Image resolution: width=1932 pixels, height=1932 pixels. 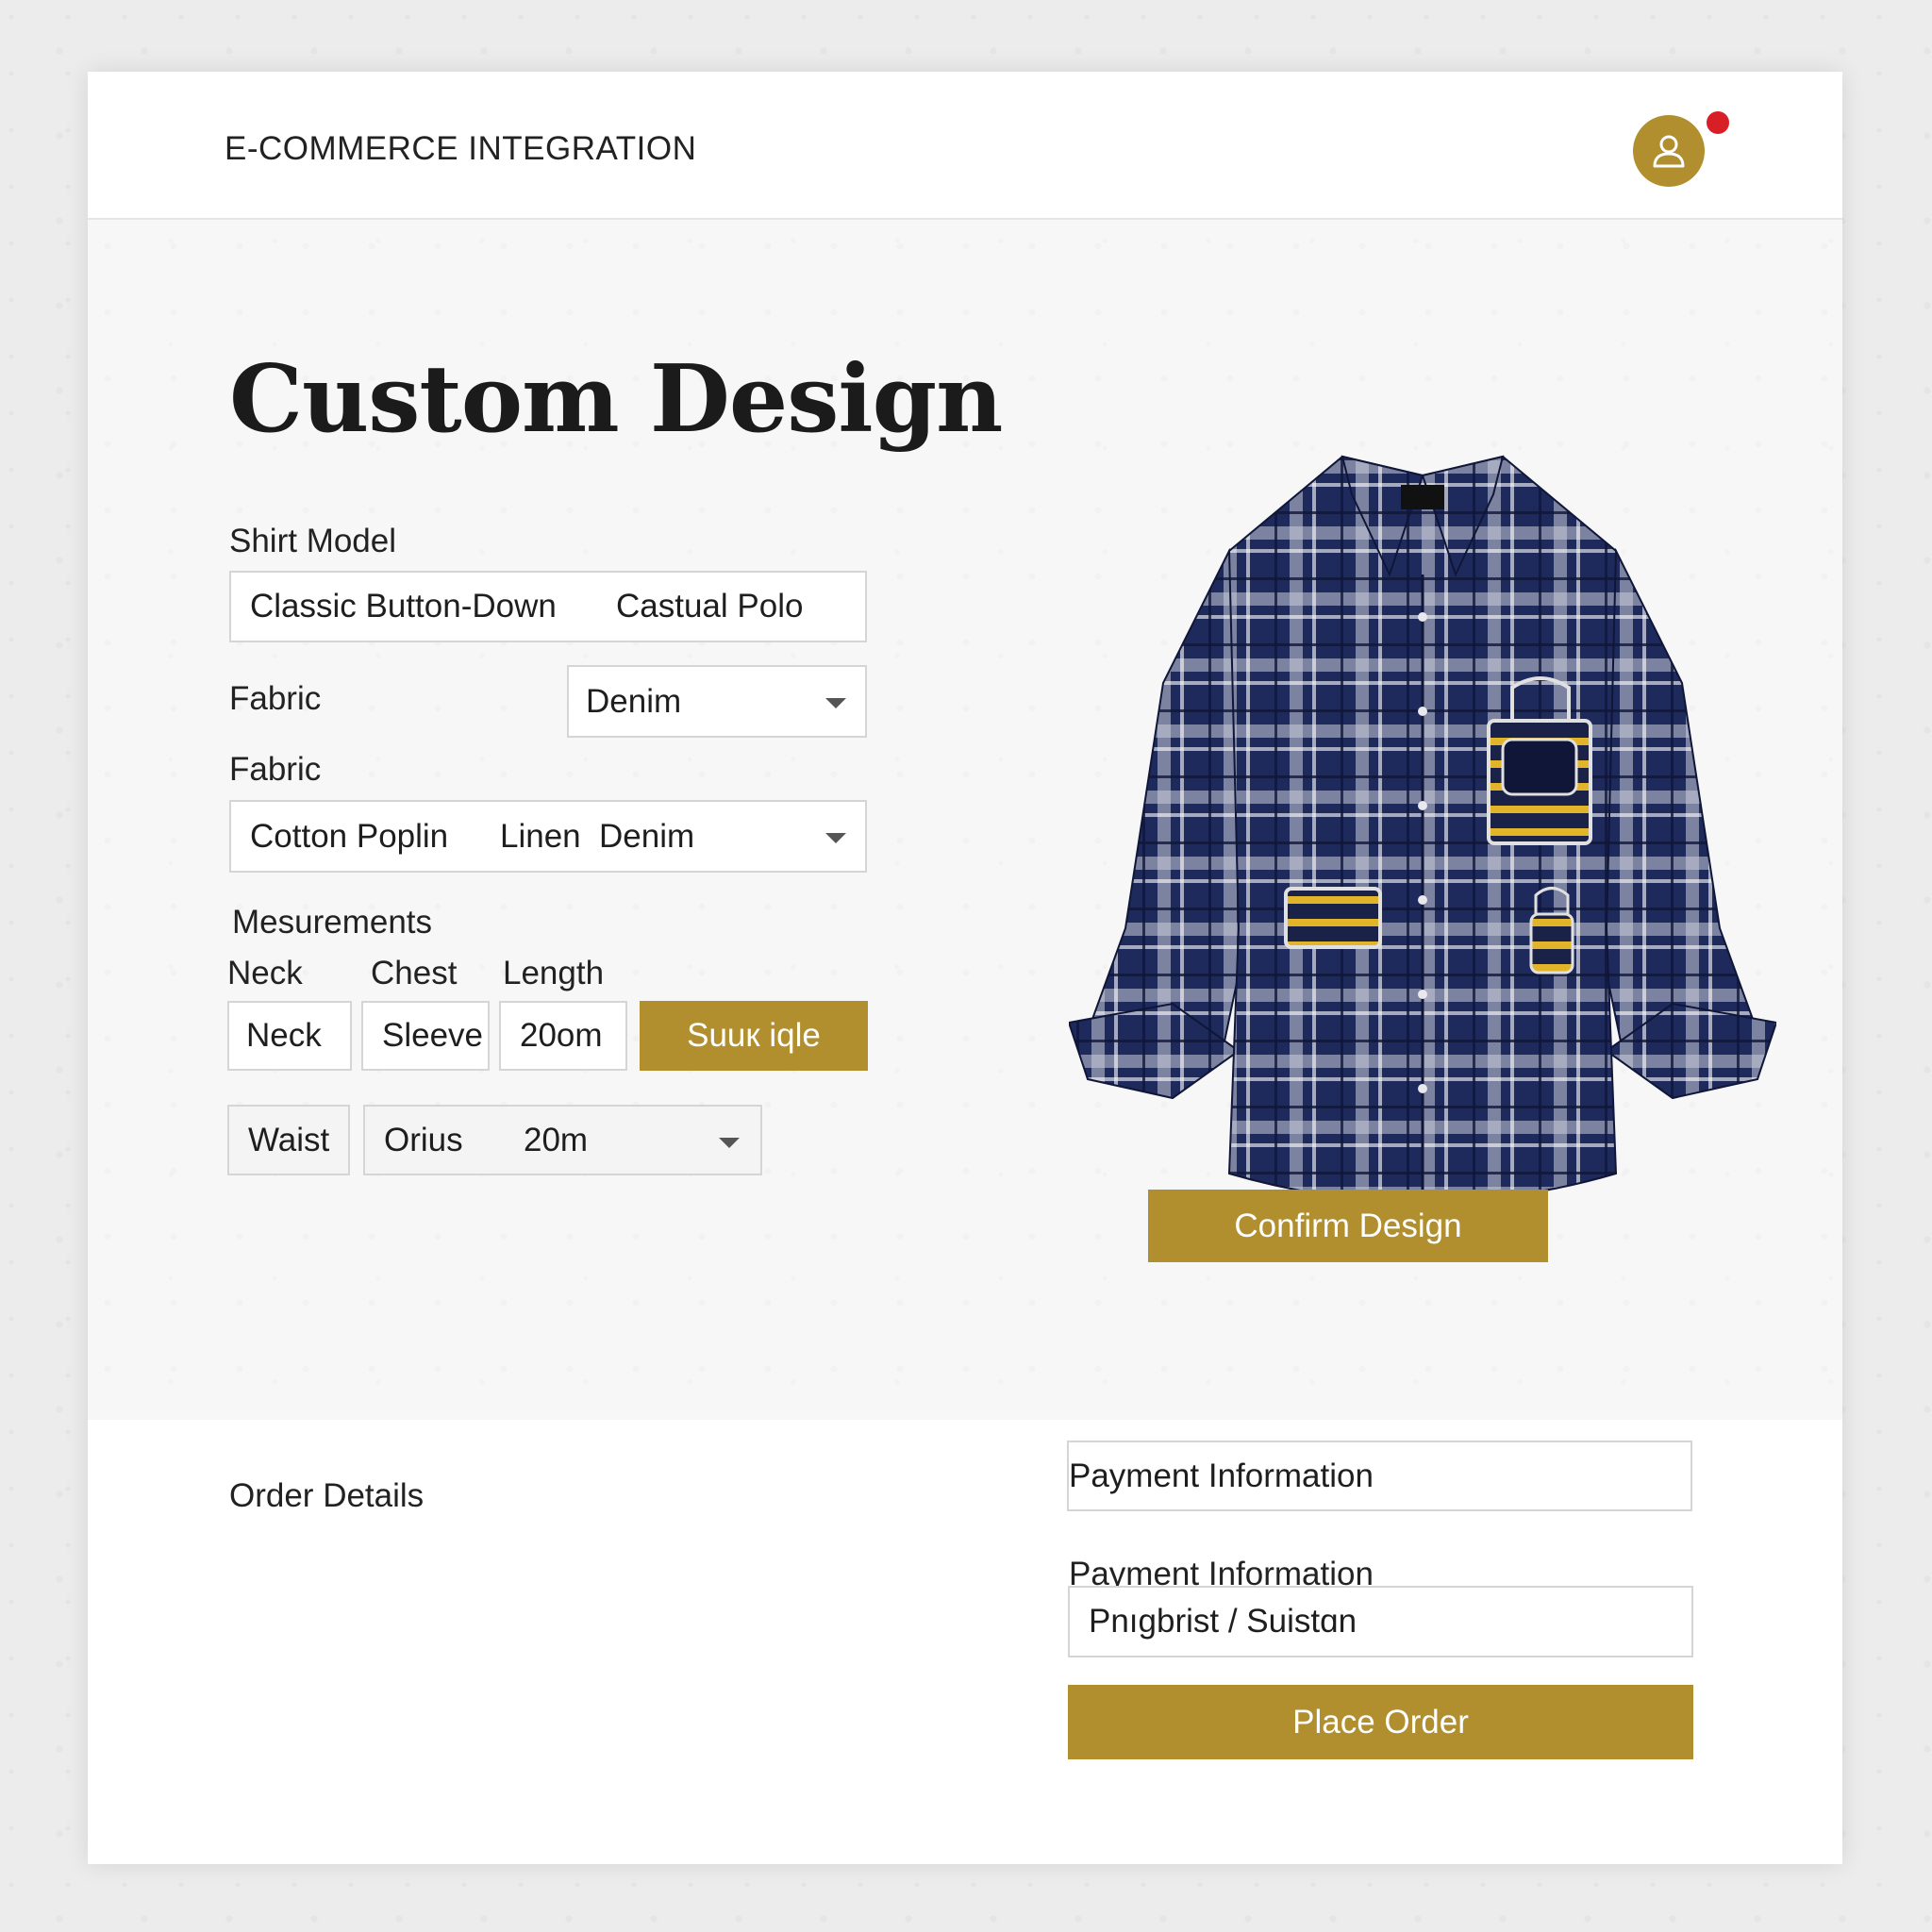 I want to click on measurements-submit-button: Suuк iqle, so click(x=754, y=1036).